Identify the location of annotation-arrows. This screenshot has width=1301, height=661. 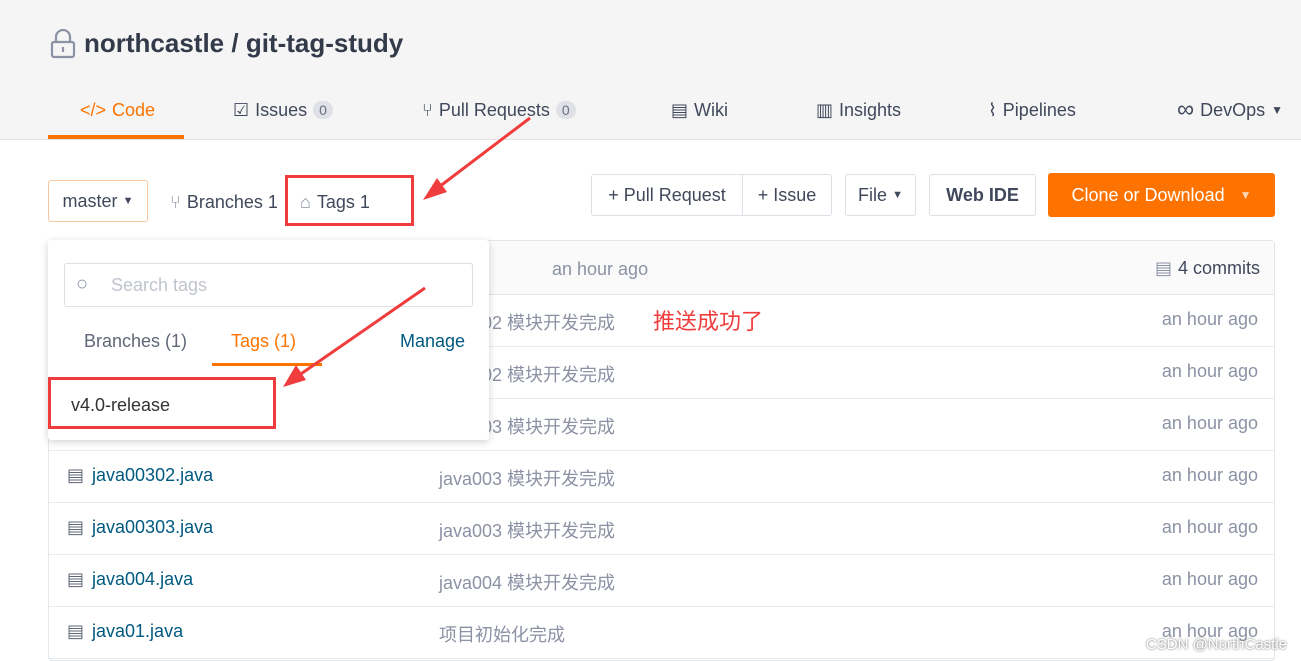
(407, 251).